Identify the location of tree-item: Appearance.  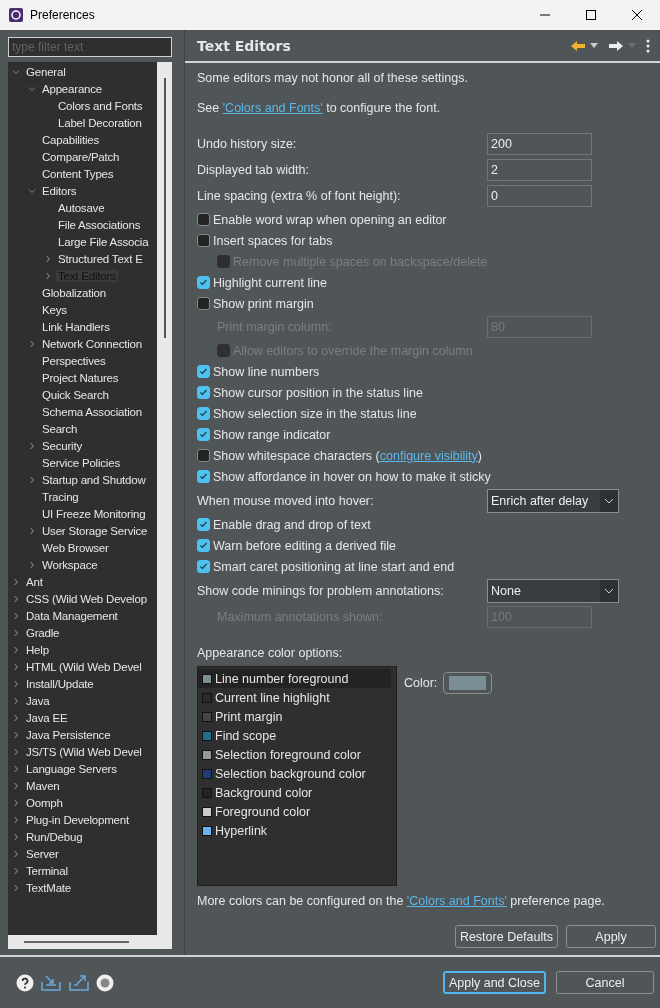
(72, 88).